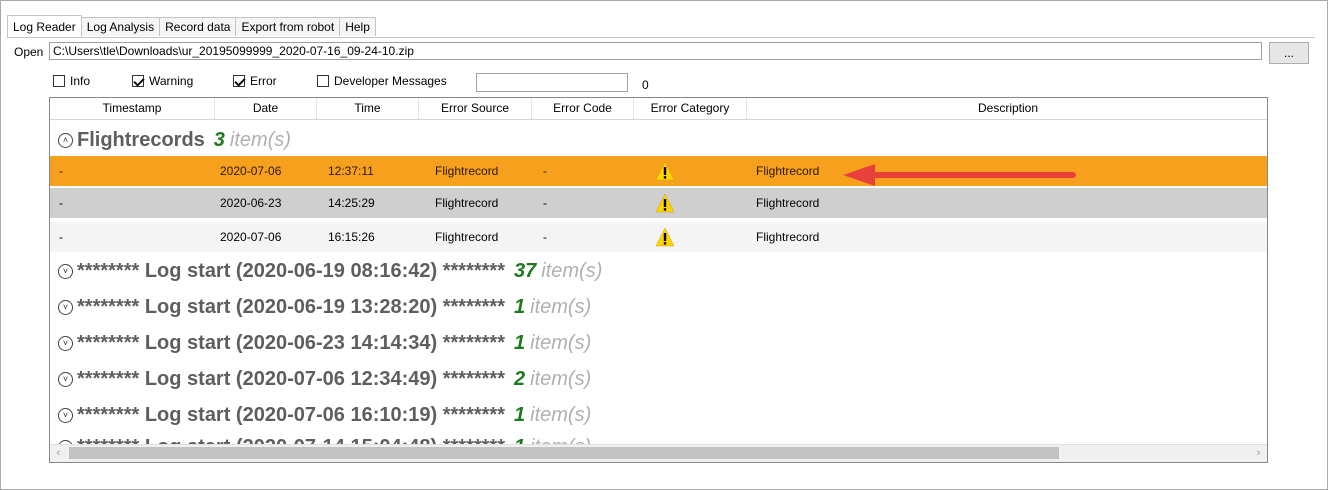 This screenshot has height=490, width=1328. I want to click on group-count: 3, so click(219, 139).